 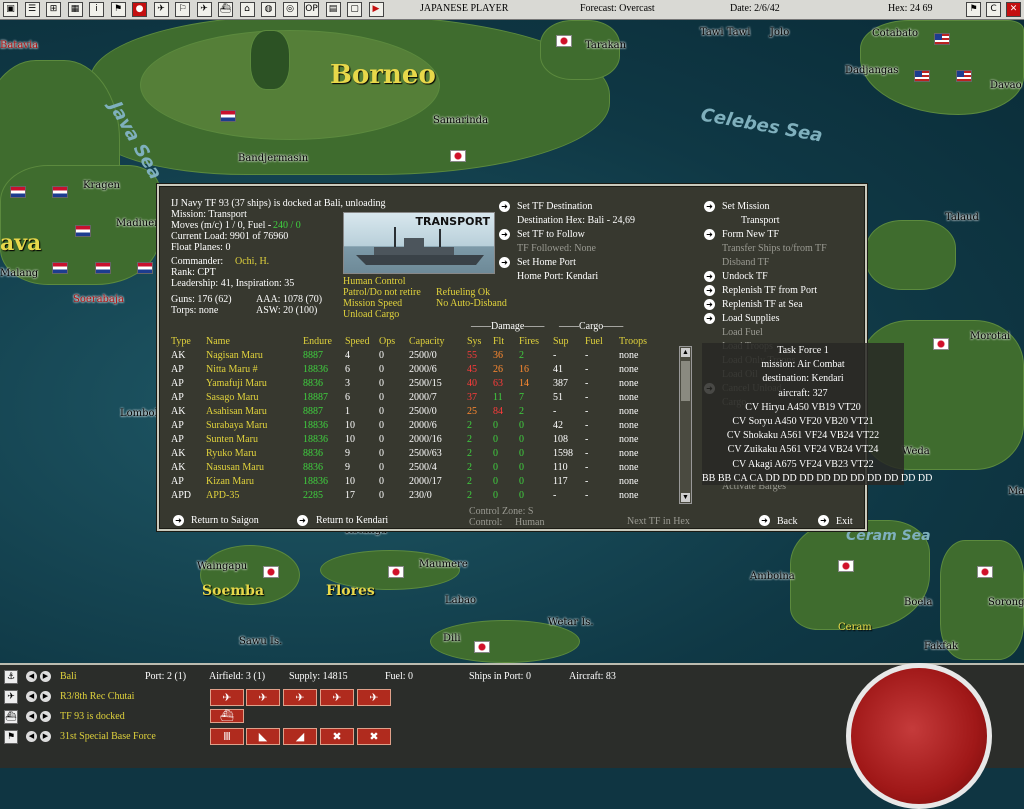 What do you see at coordinates (438, 341) in the screenshot?
I see `column-header: Capacity` at bounding box center [438, 341].